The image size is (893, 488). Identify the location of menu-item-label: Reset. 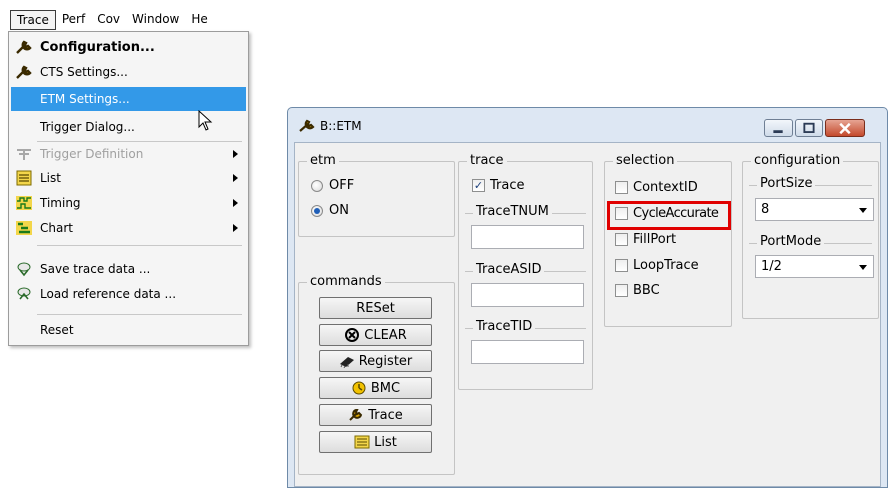
(57, 330).